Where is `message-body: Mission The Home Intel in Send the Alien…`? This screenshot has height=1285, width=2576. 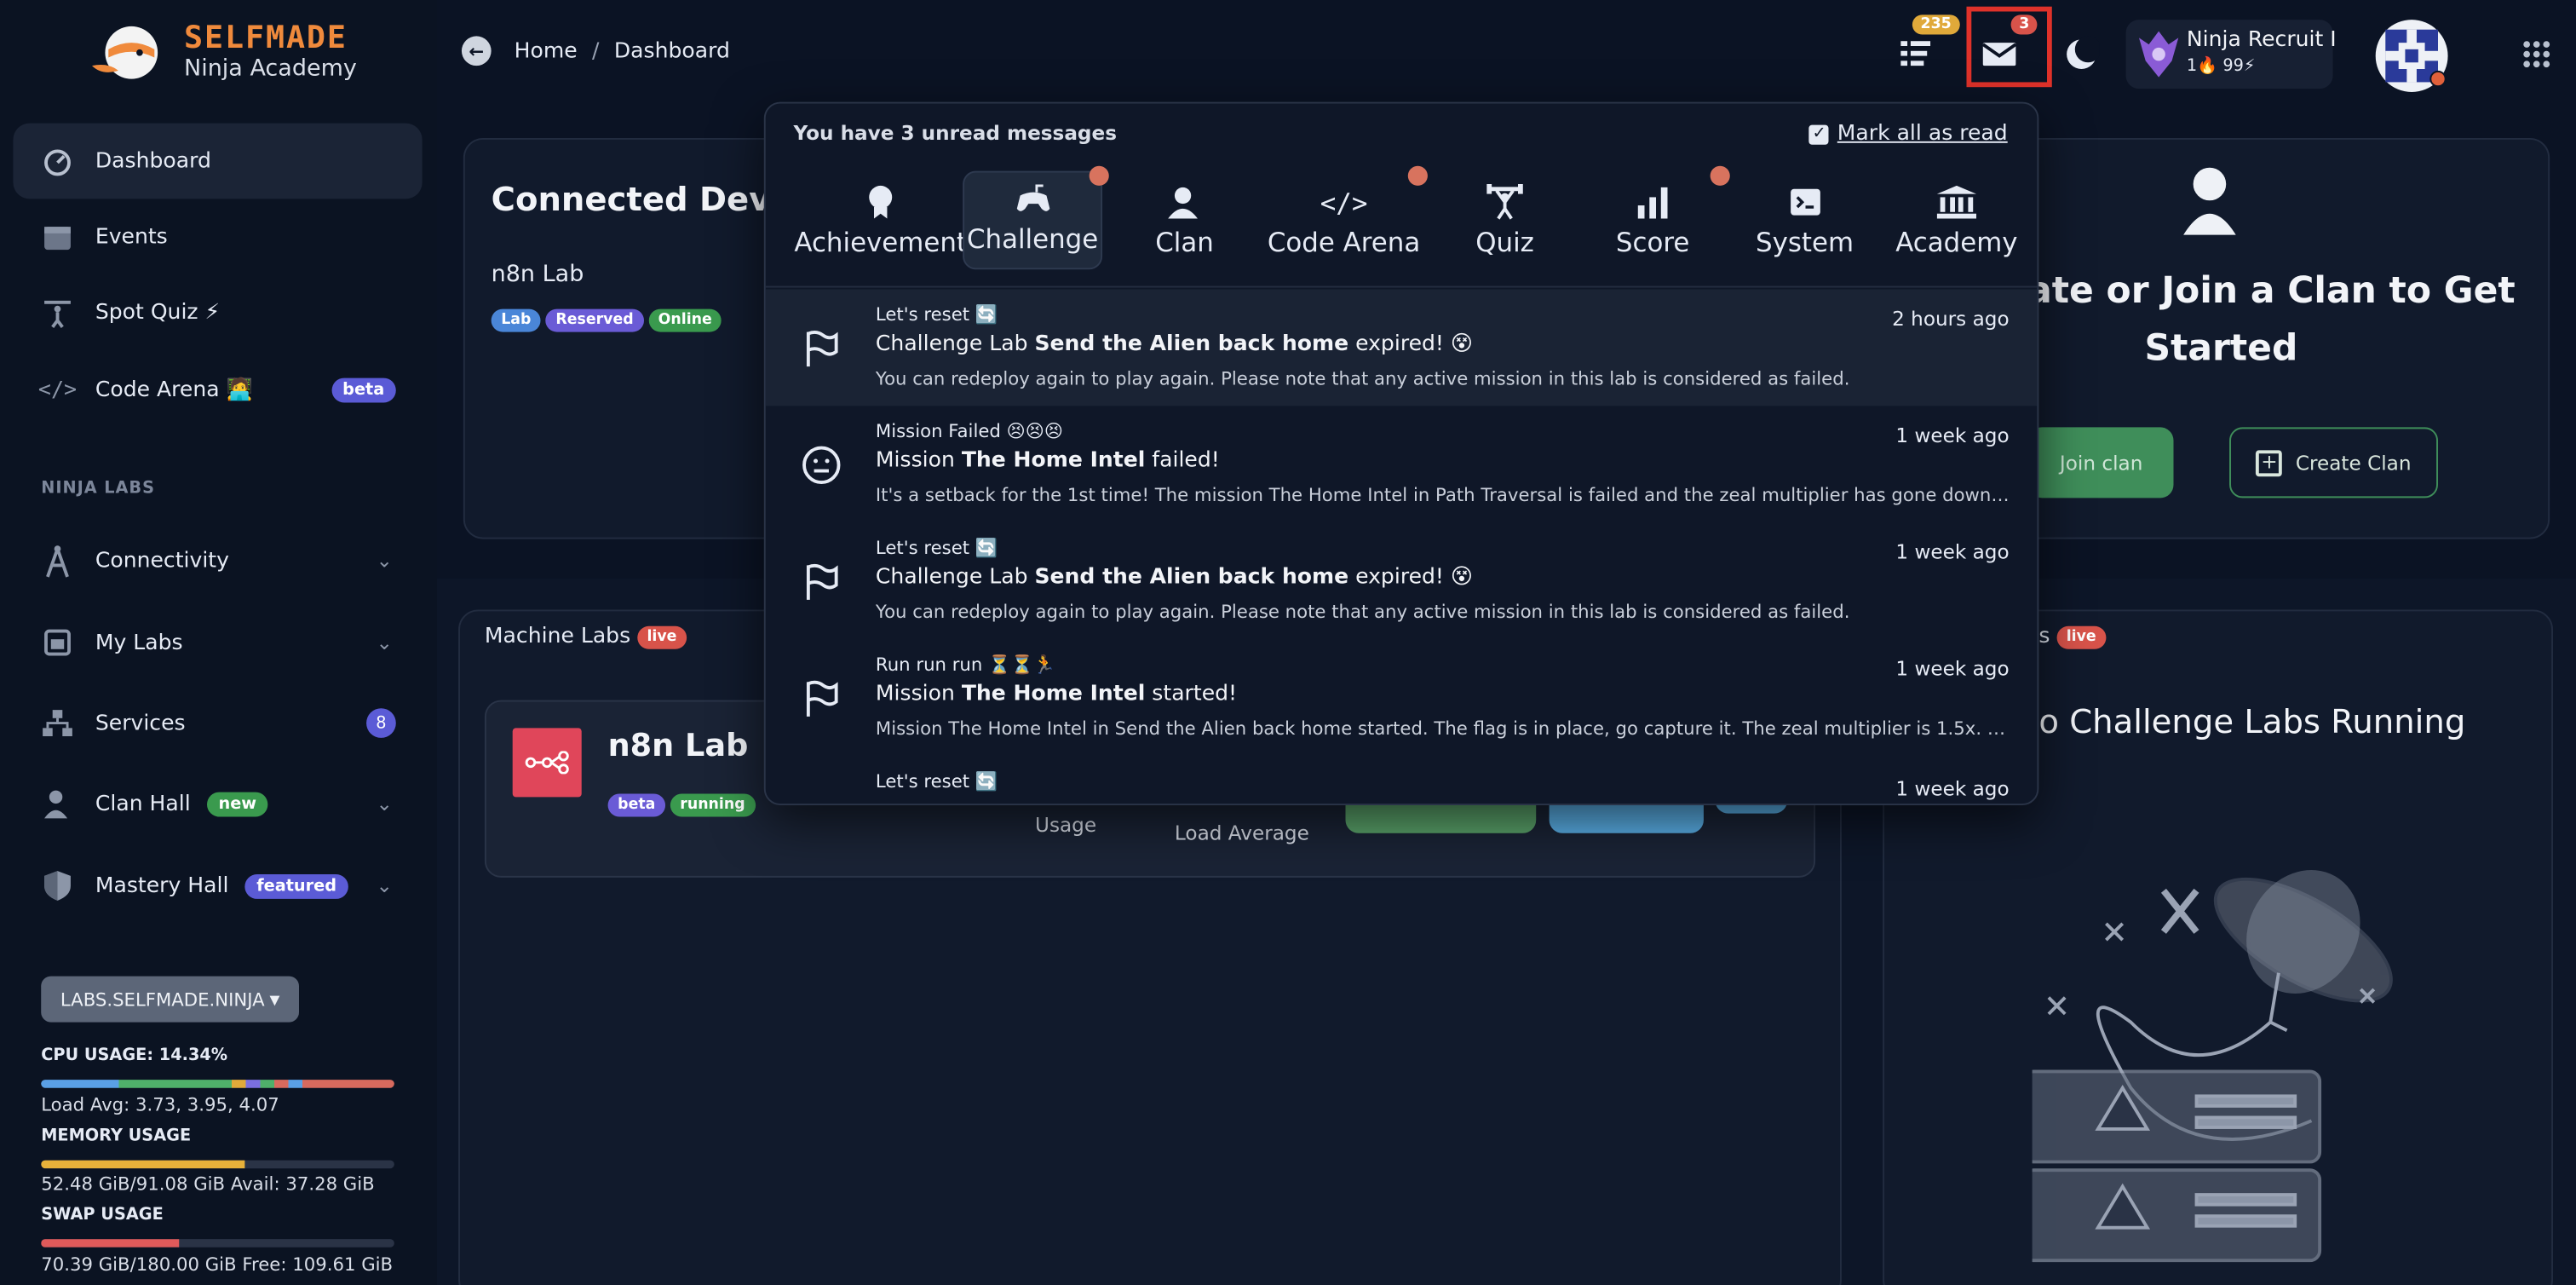 message-body: Mission The Home Intel in Send the Alien… is located at coordinates (1443, 729).